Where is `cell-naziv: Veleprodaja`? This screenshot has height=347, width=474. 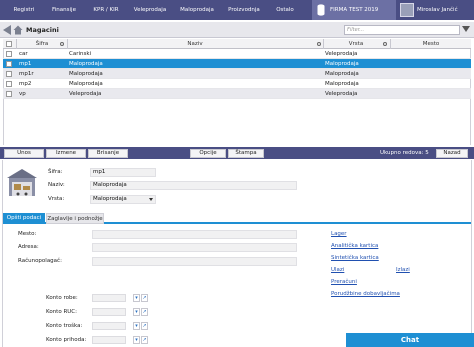 cell-naziv: Veleprodaja is located at coordinates (85, 94).